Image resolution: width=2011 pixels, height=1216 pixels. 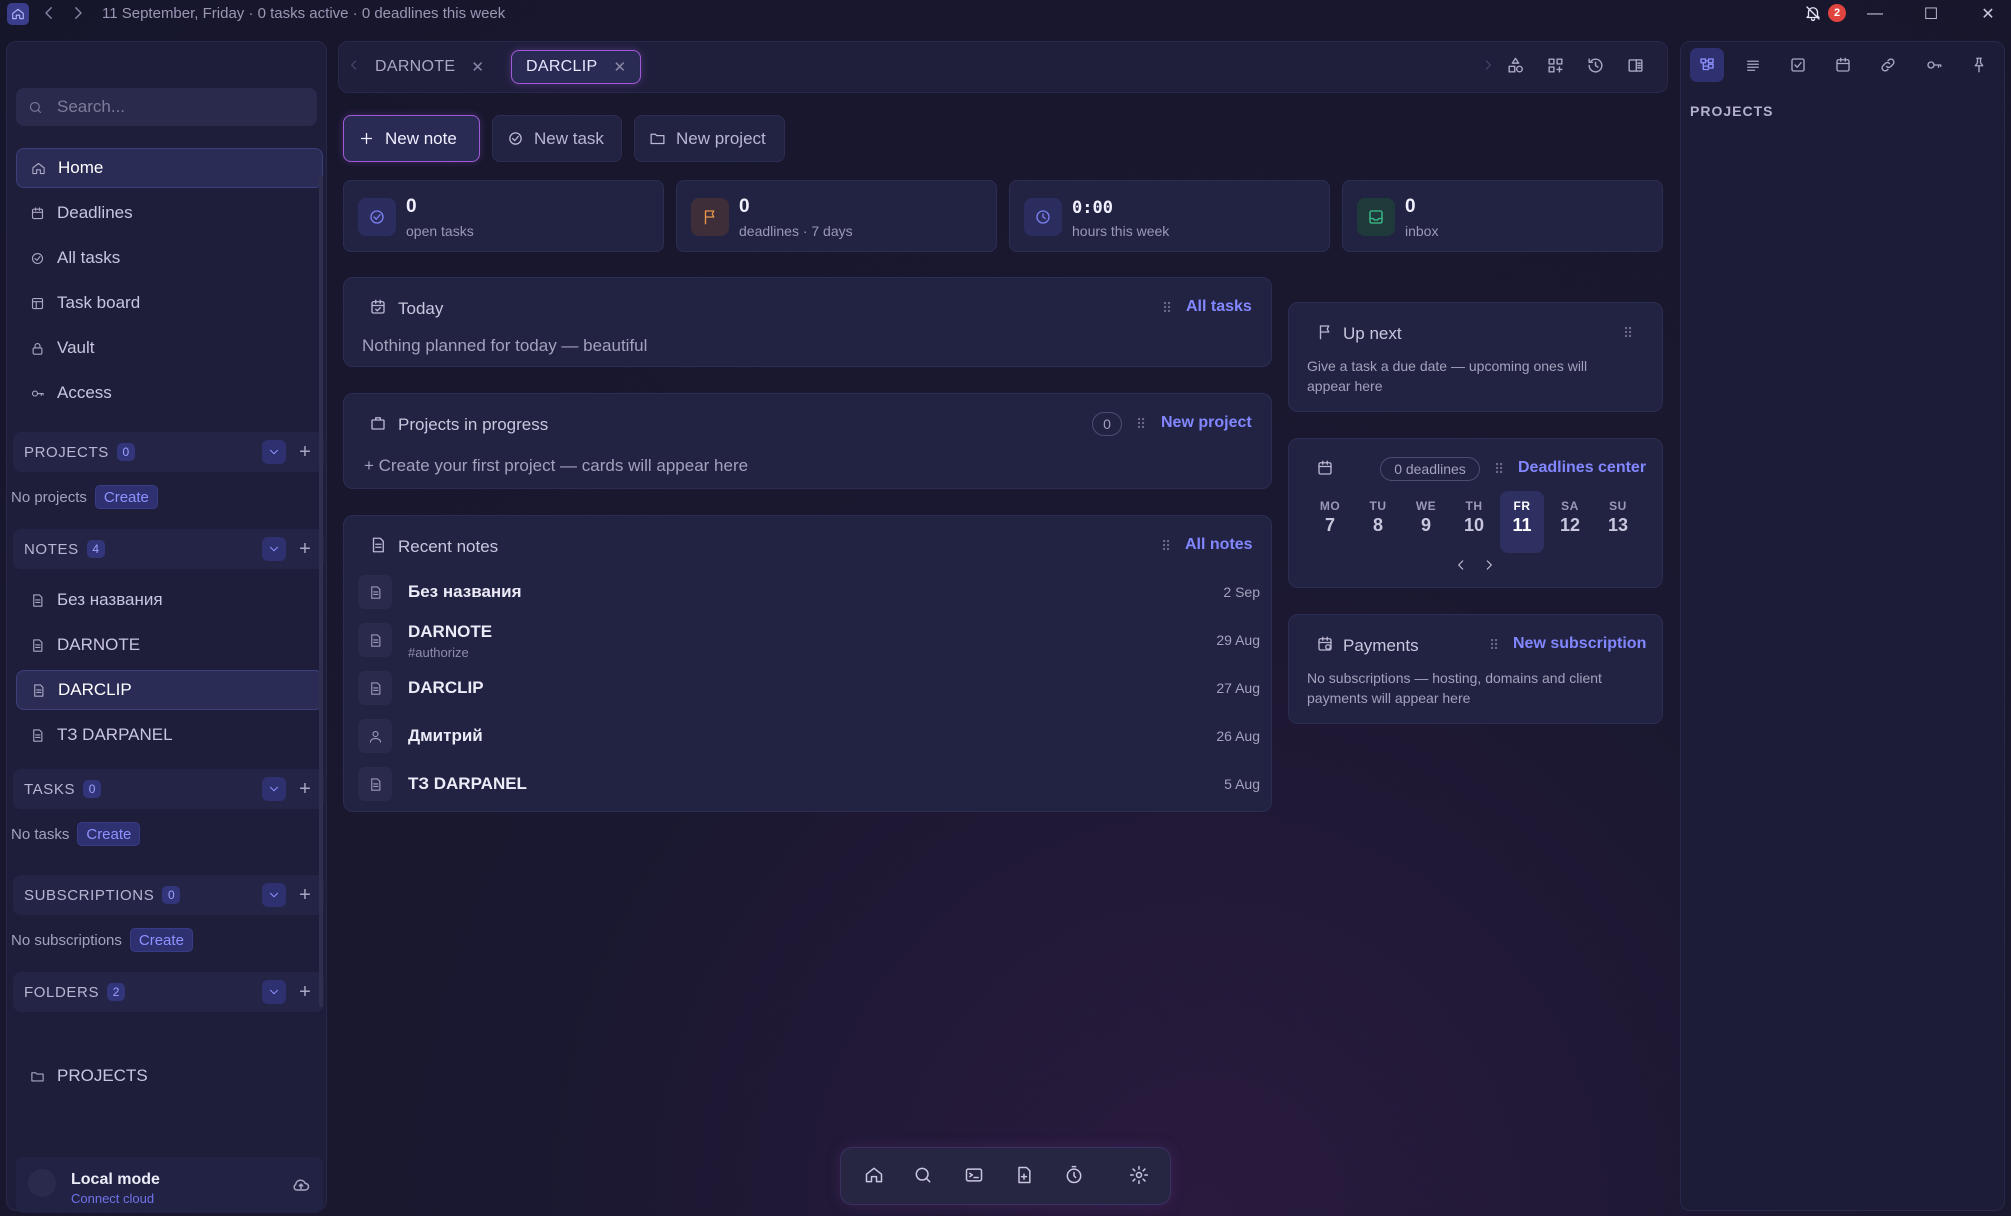 What do you see at coordinates (37, 1076) in the screenshot?
I see `folder-icon` at bounding box center [37, 1076].